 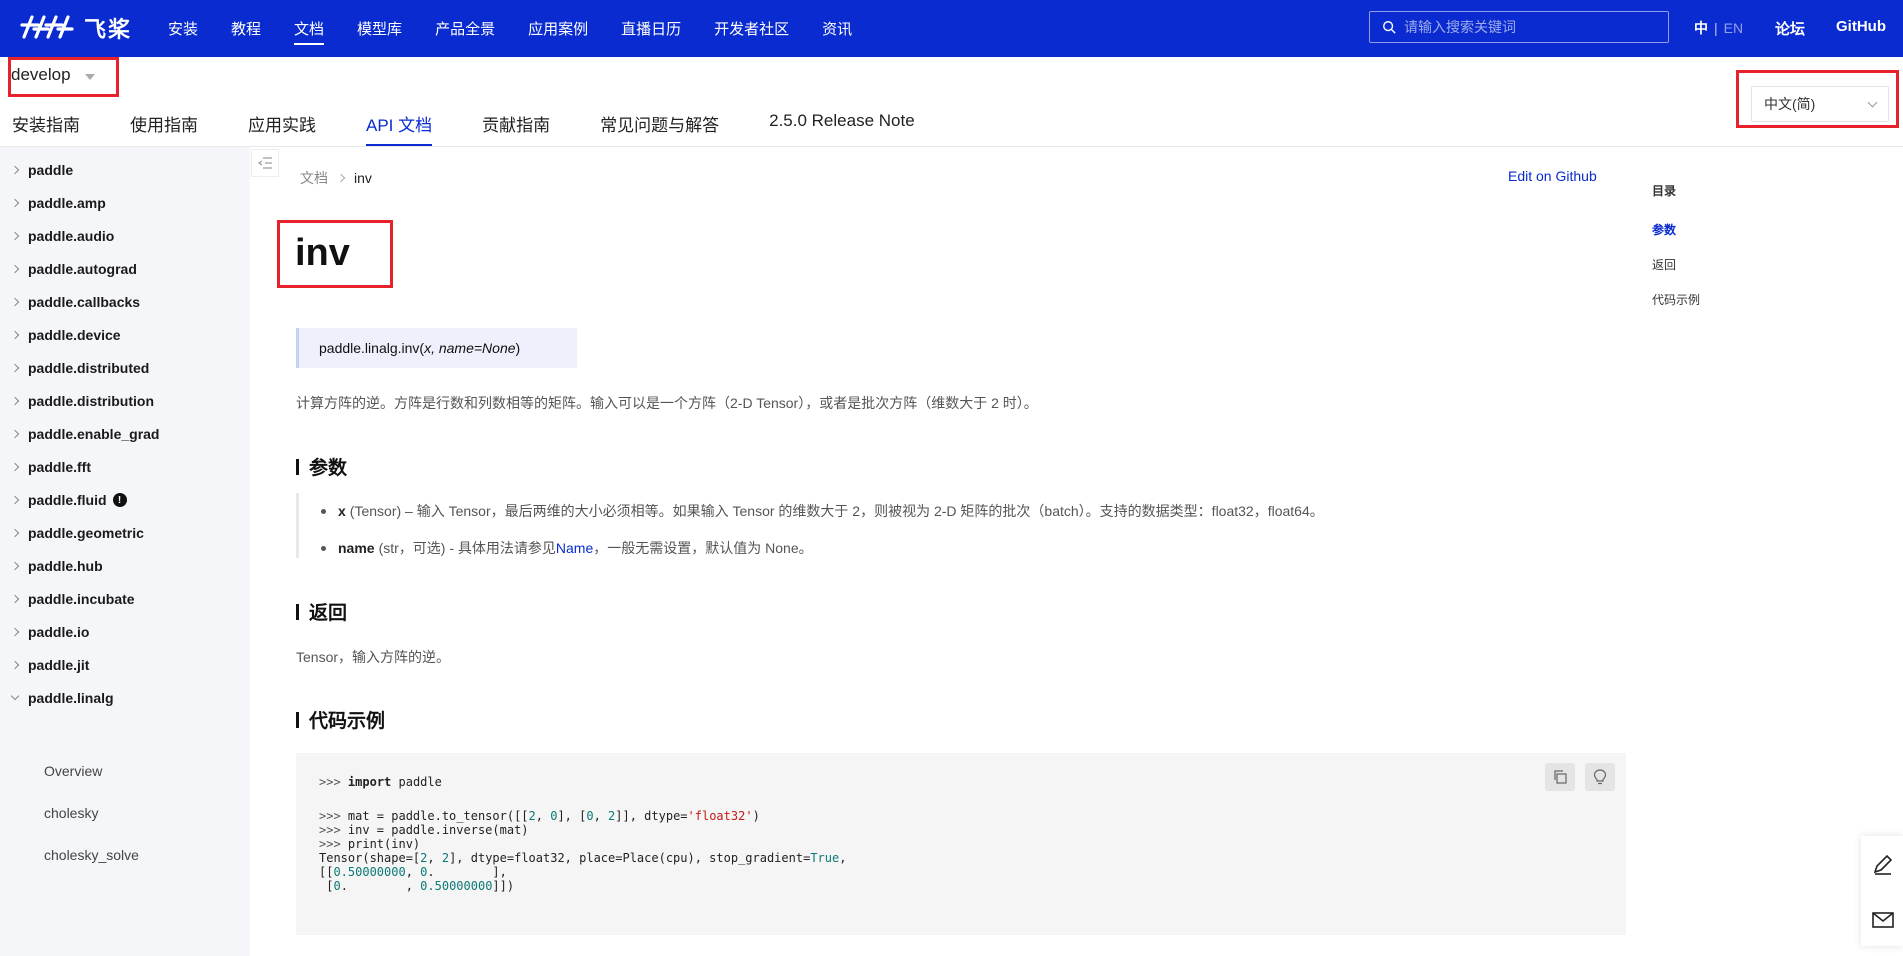 I want to click on sidebar-subitem: cholesky, so click(x=71, y=813).